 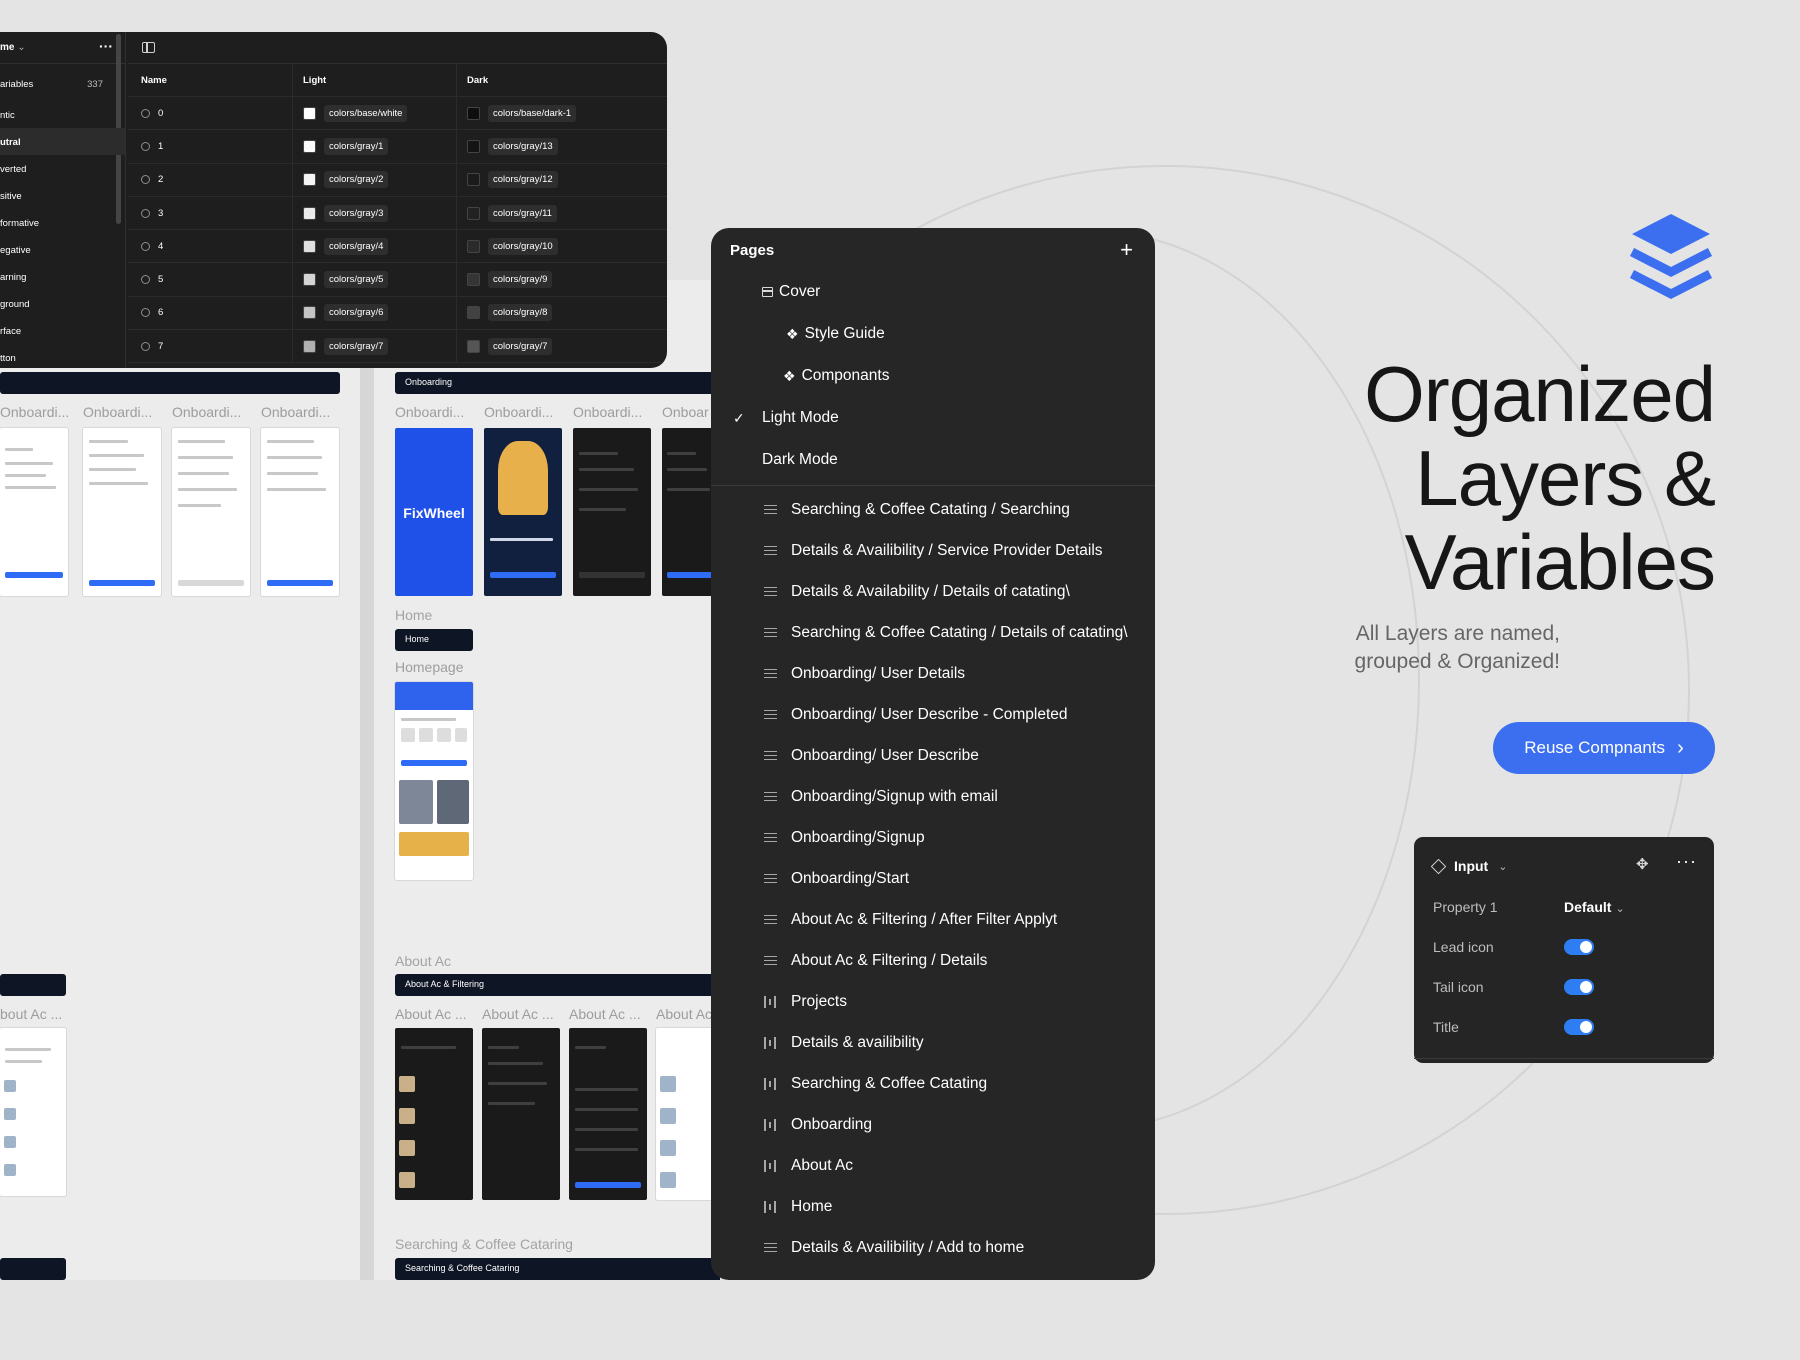 What do you see at coordinates (356, 180) in the screenshot?
I see `light-alias-chip: colors/gray/2` at bounding box center [356, 180].